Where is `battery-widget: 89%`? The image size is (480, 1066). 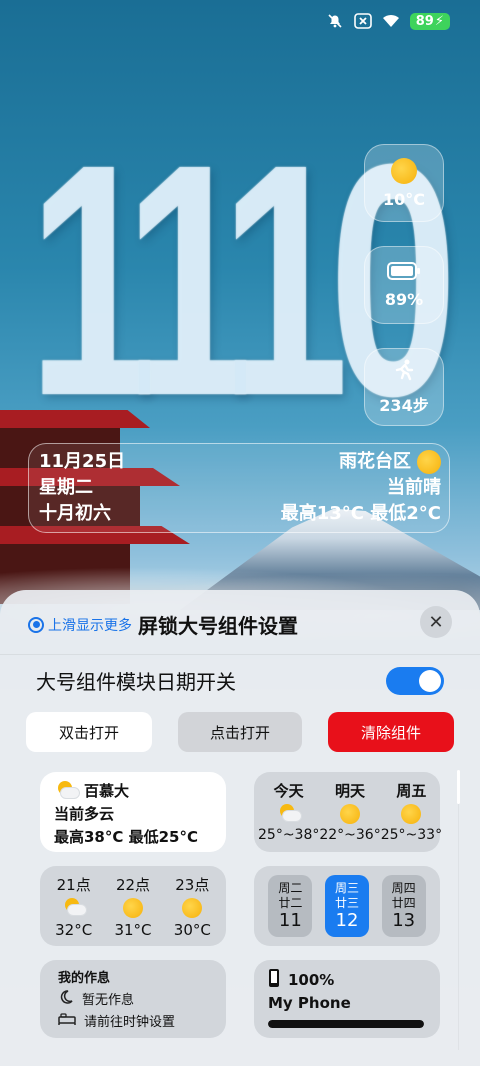 battery-widget: 89% is located at coordinates (404, 285).